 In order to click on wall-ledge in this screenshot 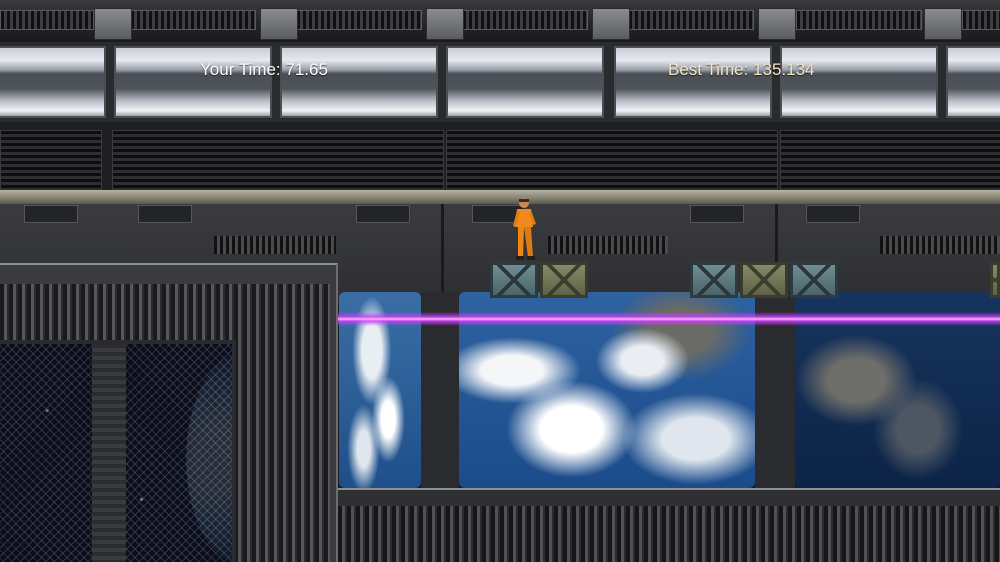, I will do `click(500, 197)`.